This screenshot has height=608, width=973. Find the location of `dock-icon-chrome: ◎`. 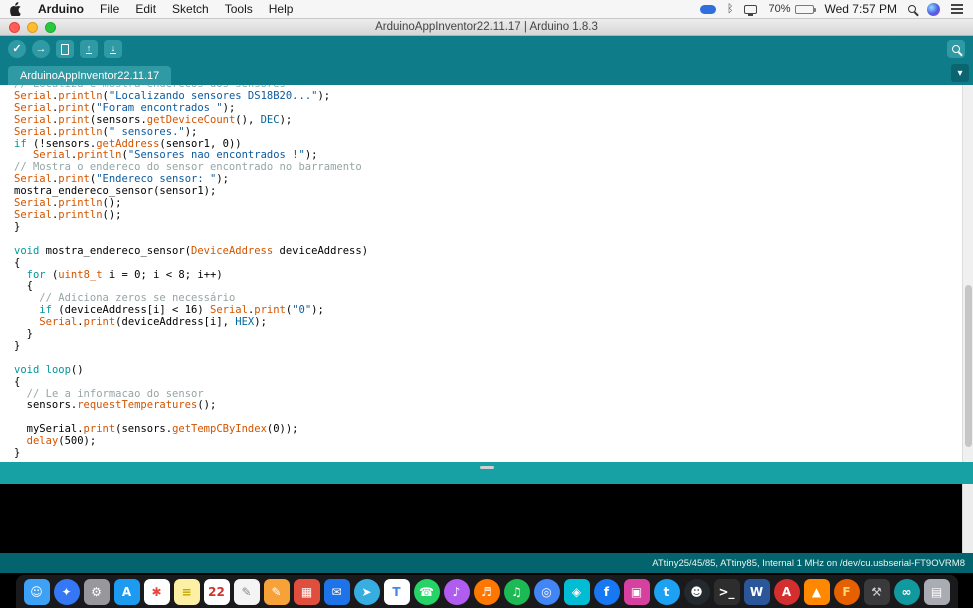

dock-icon-chrome: ◎ is located at coordinates (546, 591).